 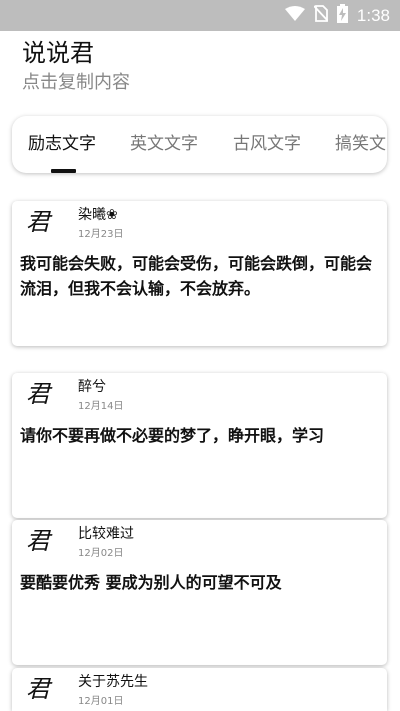 I want to click on app-header: 说说君 点击复制内容, so click(x=76, y=66).